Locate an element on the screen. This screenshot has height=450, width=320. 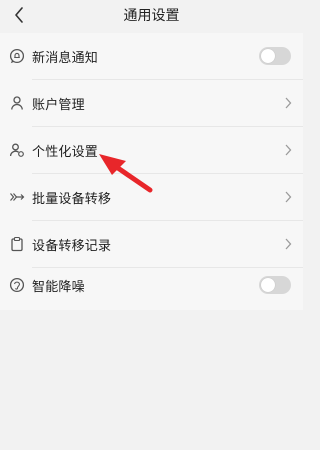
setting-row-smart-noise-reduction: 智能降噪 is located at coordinates (151, 285).